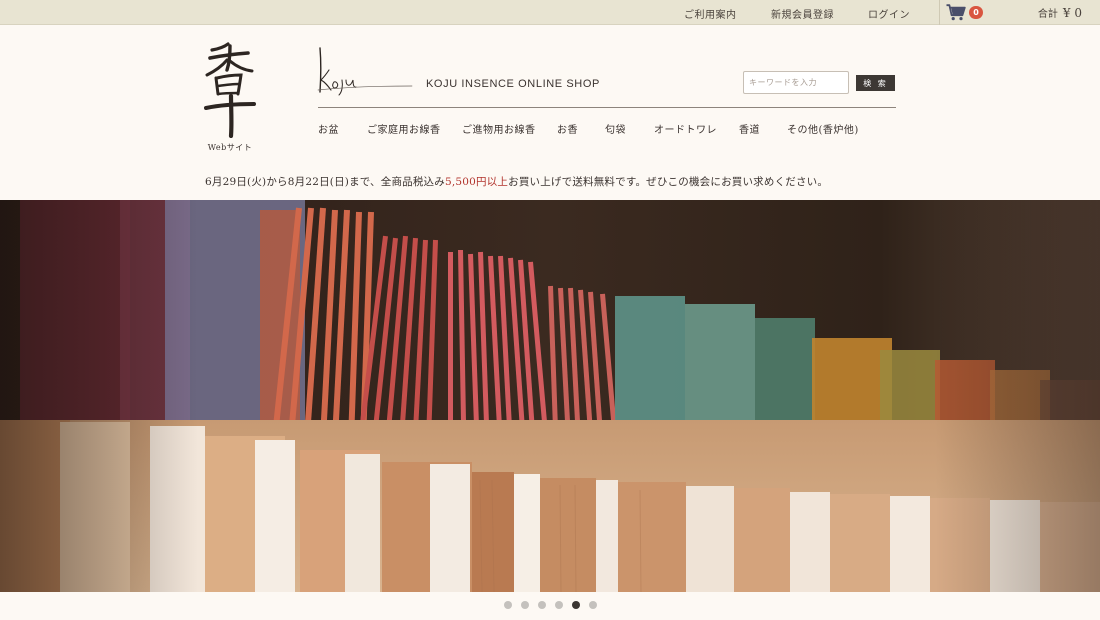 This screenshot has height=620, width=1100. Describe the element at coordinates (1047, 14) in the screenshot. I see `cart-total-label: 合計` at that location.